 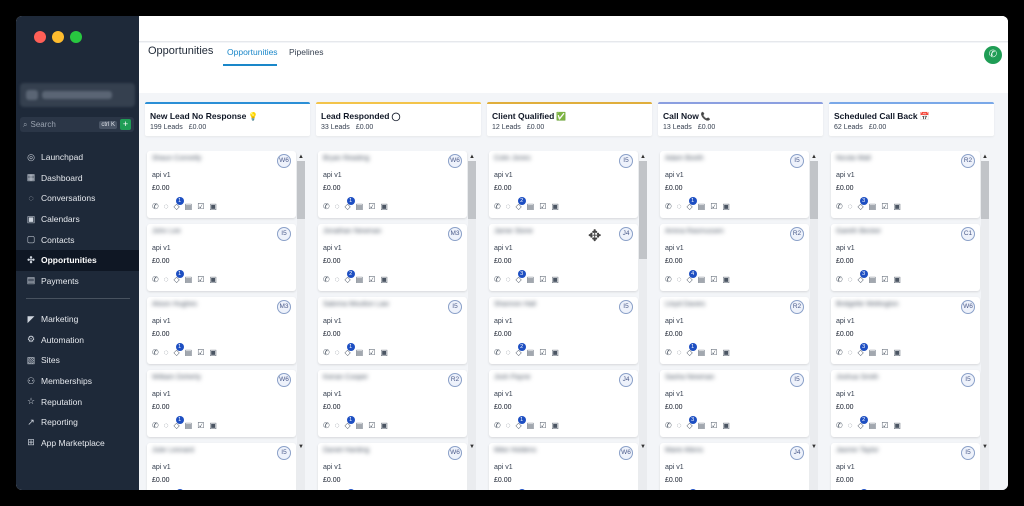 I want to click on sidebar-item-app-marketplace: ⊞ App Marketplace, so click(x=77, y=443).